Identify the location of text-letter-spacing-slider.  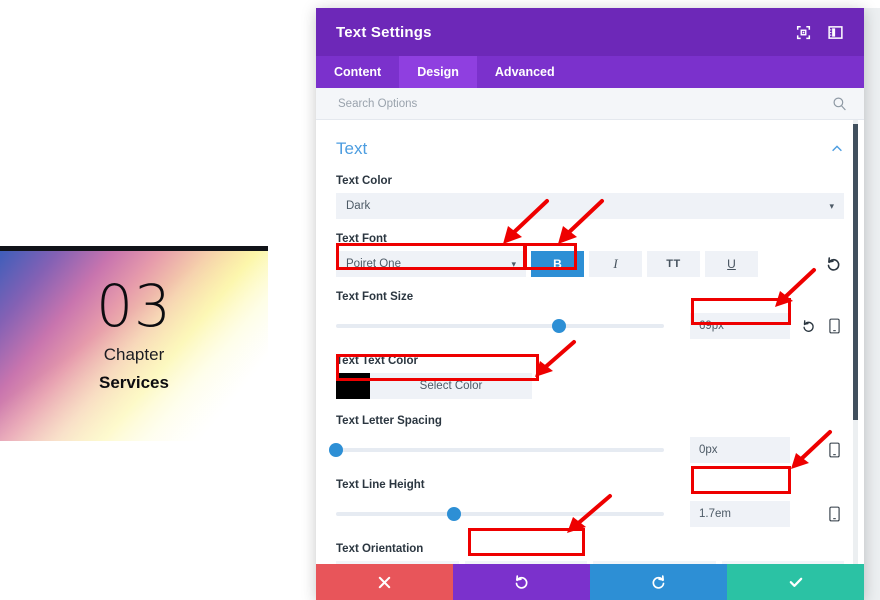
(496, 450).